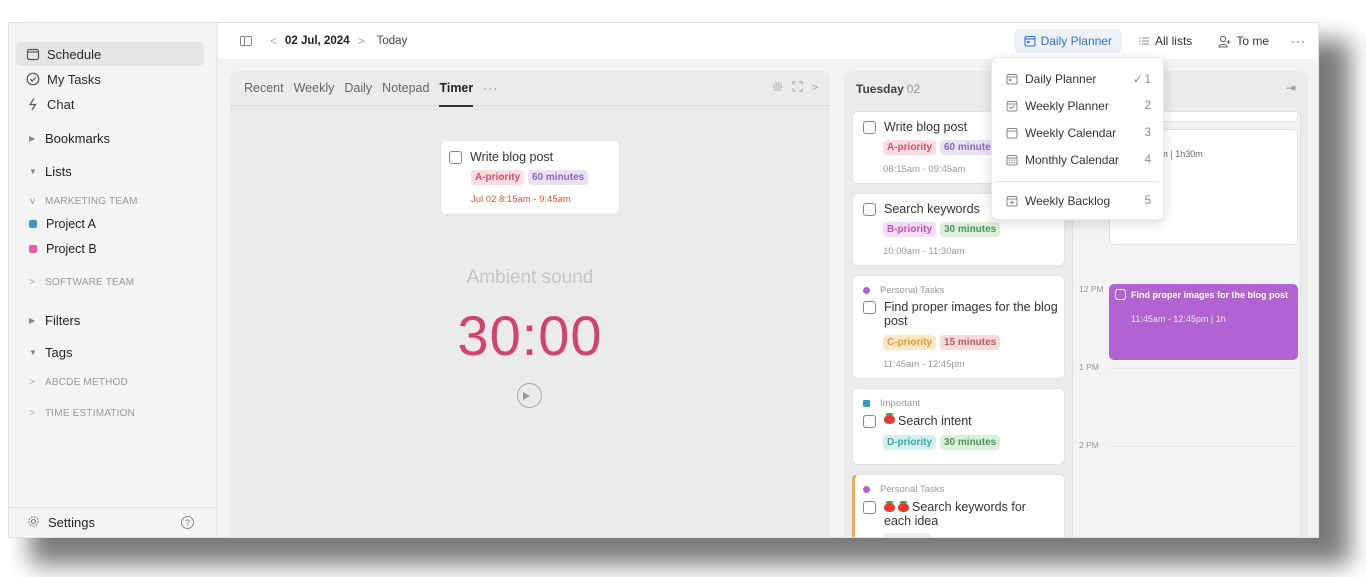 Image resolution: width=1366 pixels, height=577 pixels. Describe the element at coordinates (558, 177) in the screenshot. I see `duration-tag: 60 minutes` at that location.